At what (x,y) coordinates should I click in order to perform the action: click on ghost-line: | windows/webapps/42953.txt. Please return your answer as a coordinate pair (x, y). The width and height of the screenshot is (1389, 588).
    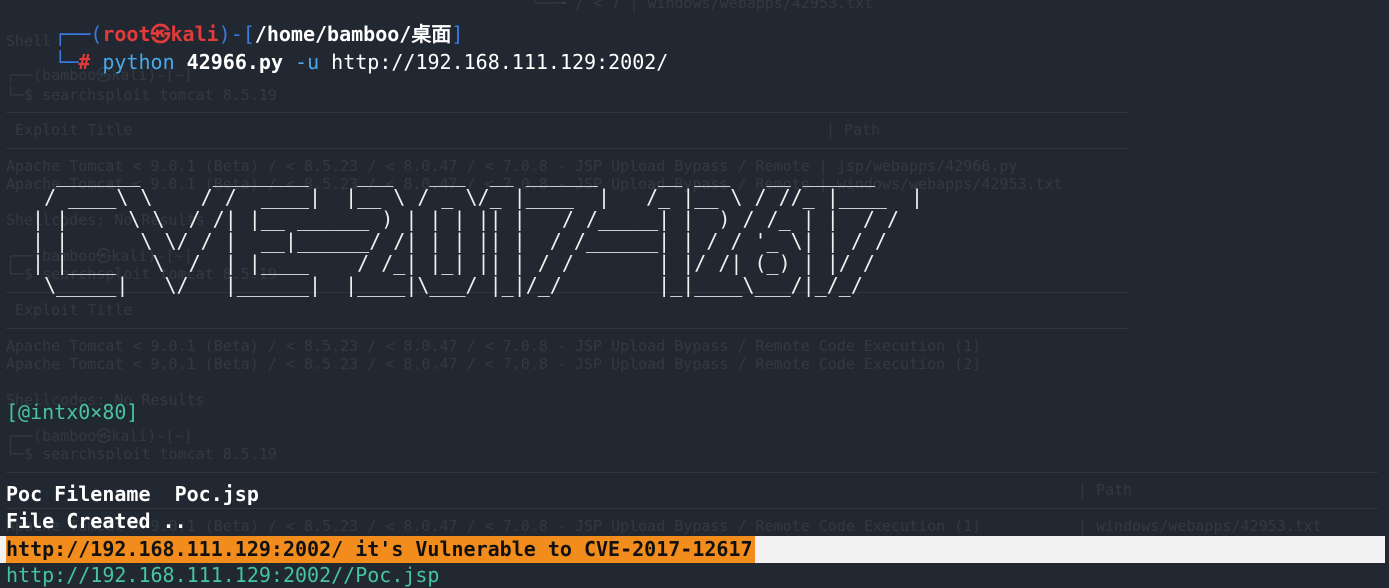
    Looking at the image, I should click on (1200, 526).